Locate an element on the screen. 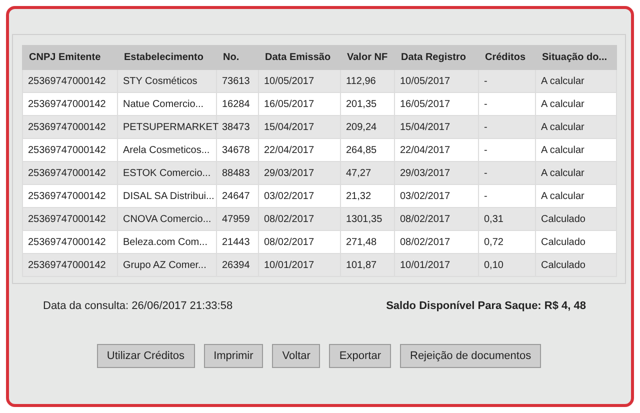  column-header: Créditos is located at coordinates (507, 58).